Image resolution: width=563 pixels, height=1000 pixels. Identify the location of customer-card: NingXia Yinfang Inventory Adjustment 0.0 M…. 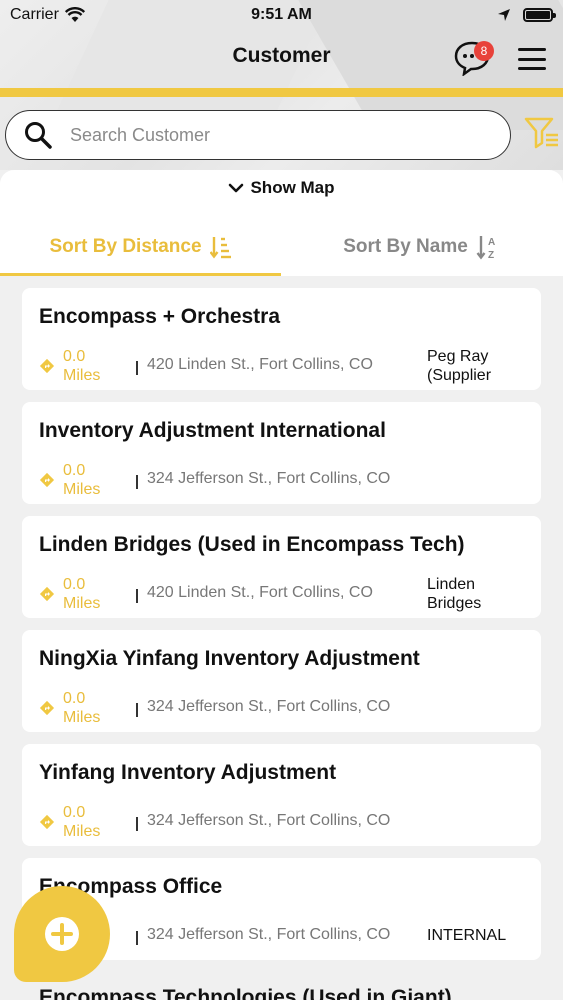
(281, 681).